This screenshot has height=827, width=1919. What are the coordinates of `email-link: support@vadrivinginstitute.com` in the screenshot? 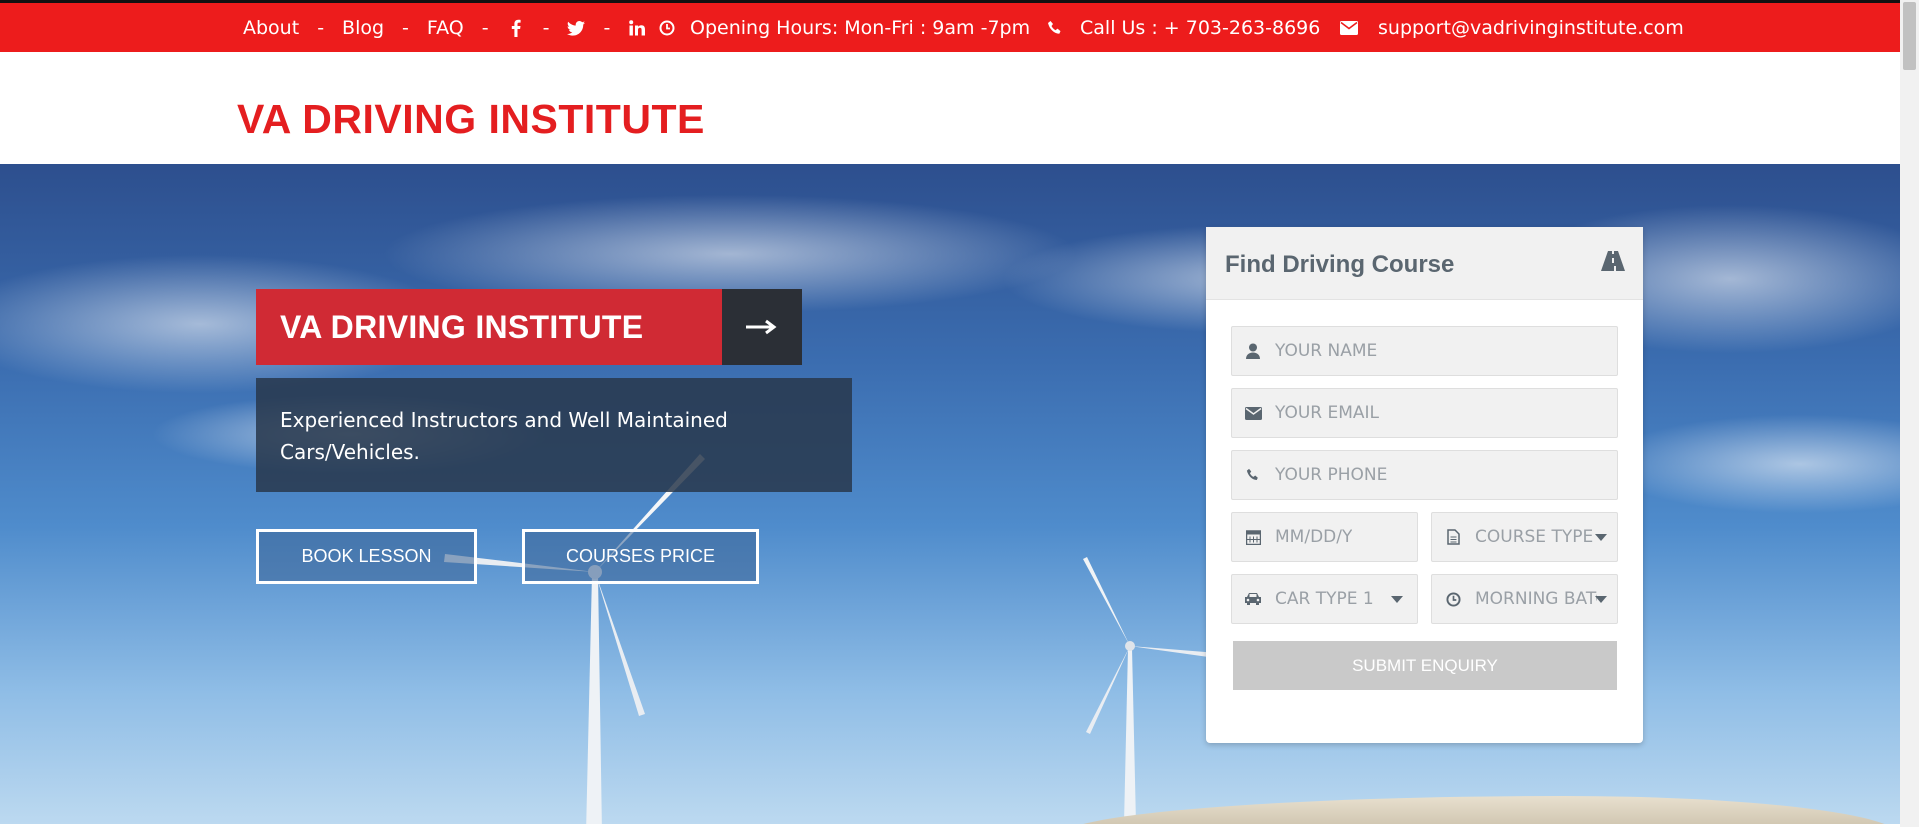 It's located at (1531, 28).